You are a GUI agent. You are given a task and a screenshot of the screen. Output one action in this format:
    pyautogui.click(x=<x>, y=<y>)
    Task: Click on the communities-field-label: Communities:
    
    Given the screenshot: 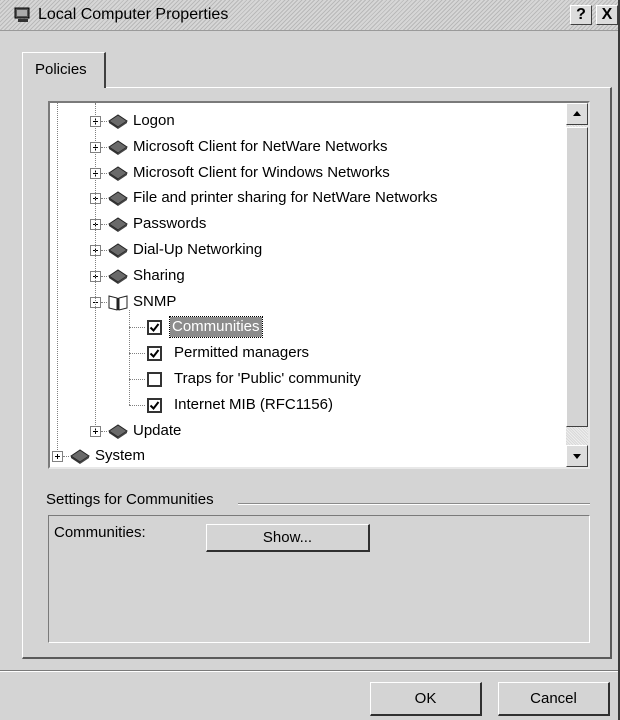 What is the action you would take?
    pyautogui.click(x=100, y=532)
    